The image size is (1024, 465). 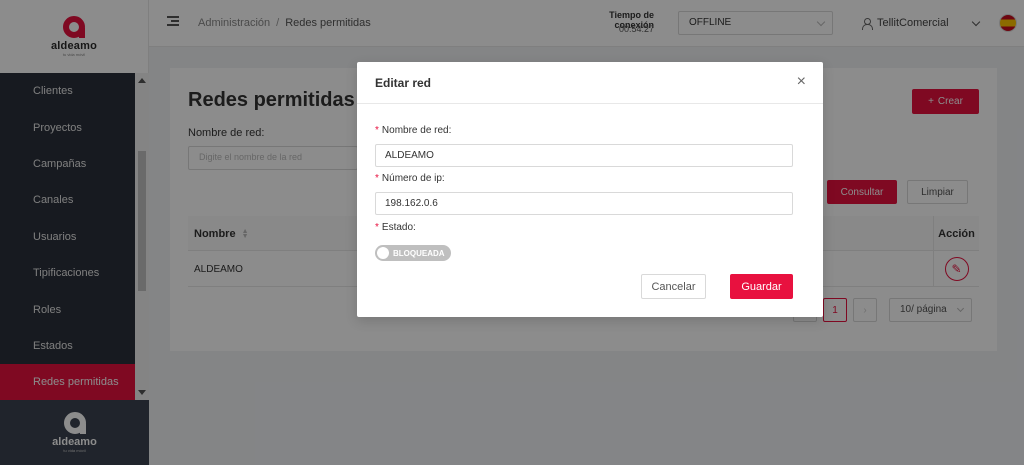 I want to click on toggle-knob, so click(x=383, y=253).